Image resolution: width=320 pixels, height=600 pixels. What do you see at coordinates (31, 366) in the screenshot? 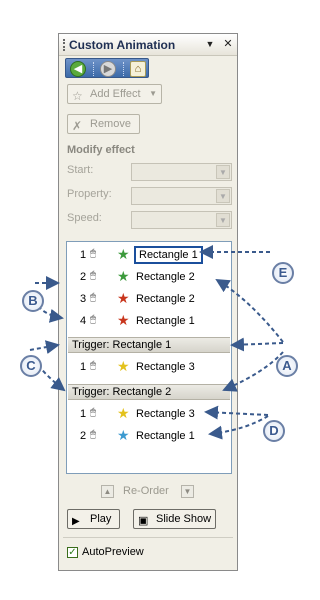
I see `callout-c: C` at bounding box center [31, 366].